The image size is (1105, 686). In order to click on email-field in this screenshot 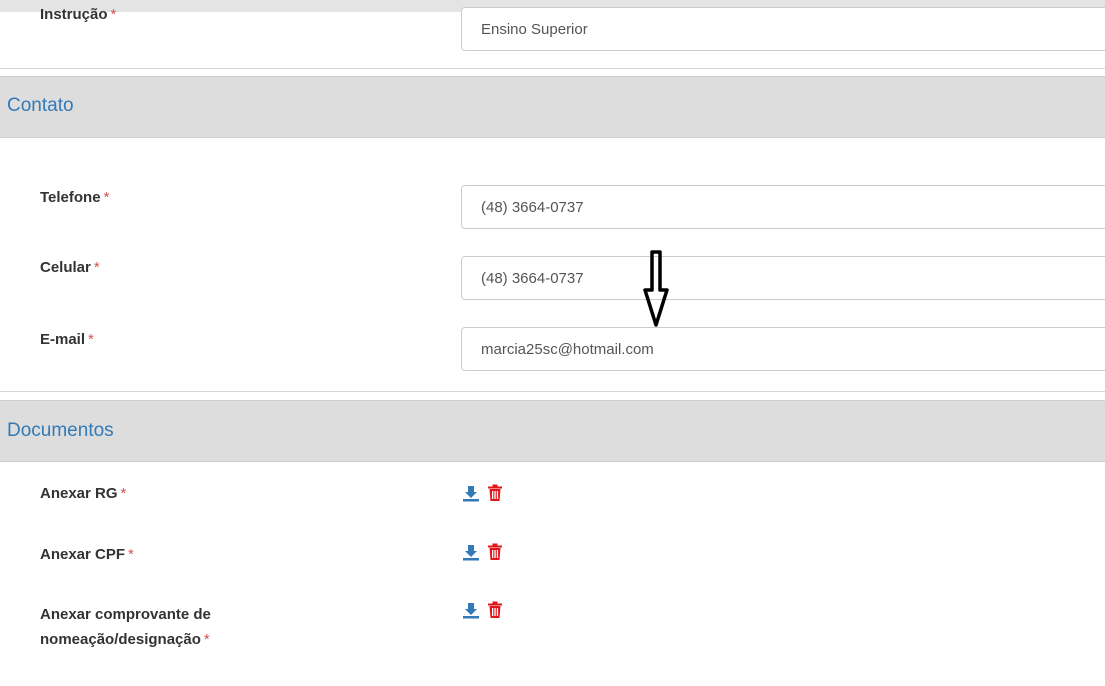, I will do `click(783, 349)`.